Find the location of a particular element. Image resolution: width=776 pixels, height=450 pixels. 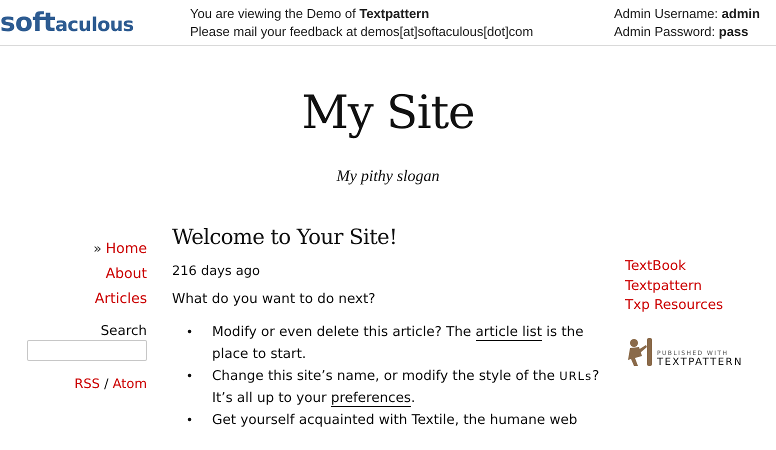

text-link: article list is located at coordinates (509, 332).